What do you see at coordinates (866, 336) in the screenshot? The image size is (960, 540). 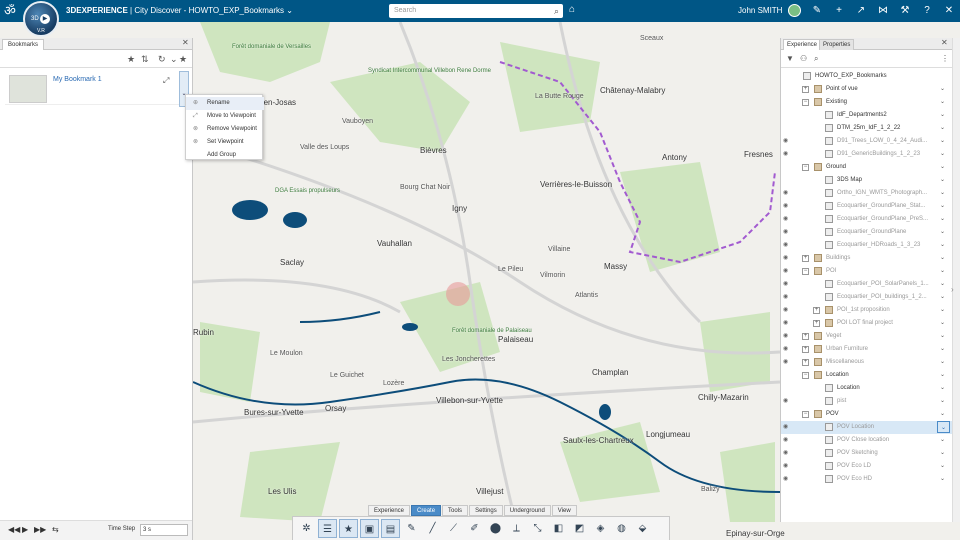 I see `tree-item: ◉ + Veget ⌄` at bounding box center [866, 336].